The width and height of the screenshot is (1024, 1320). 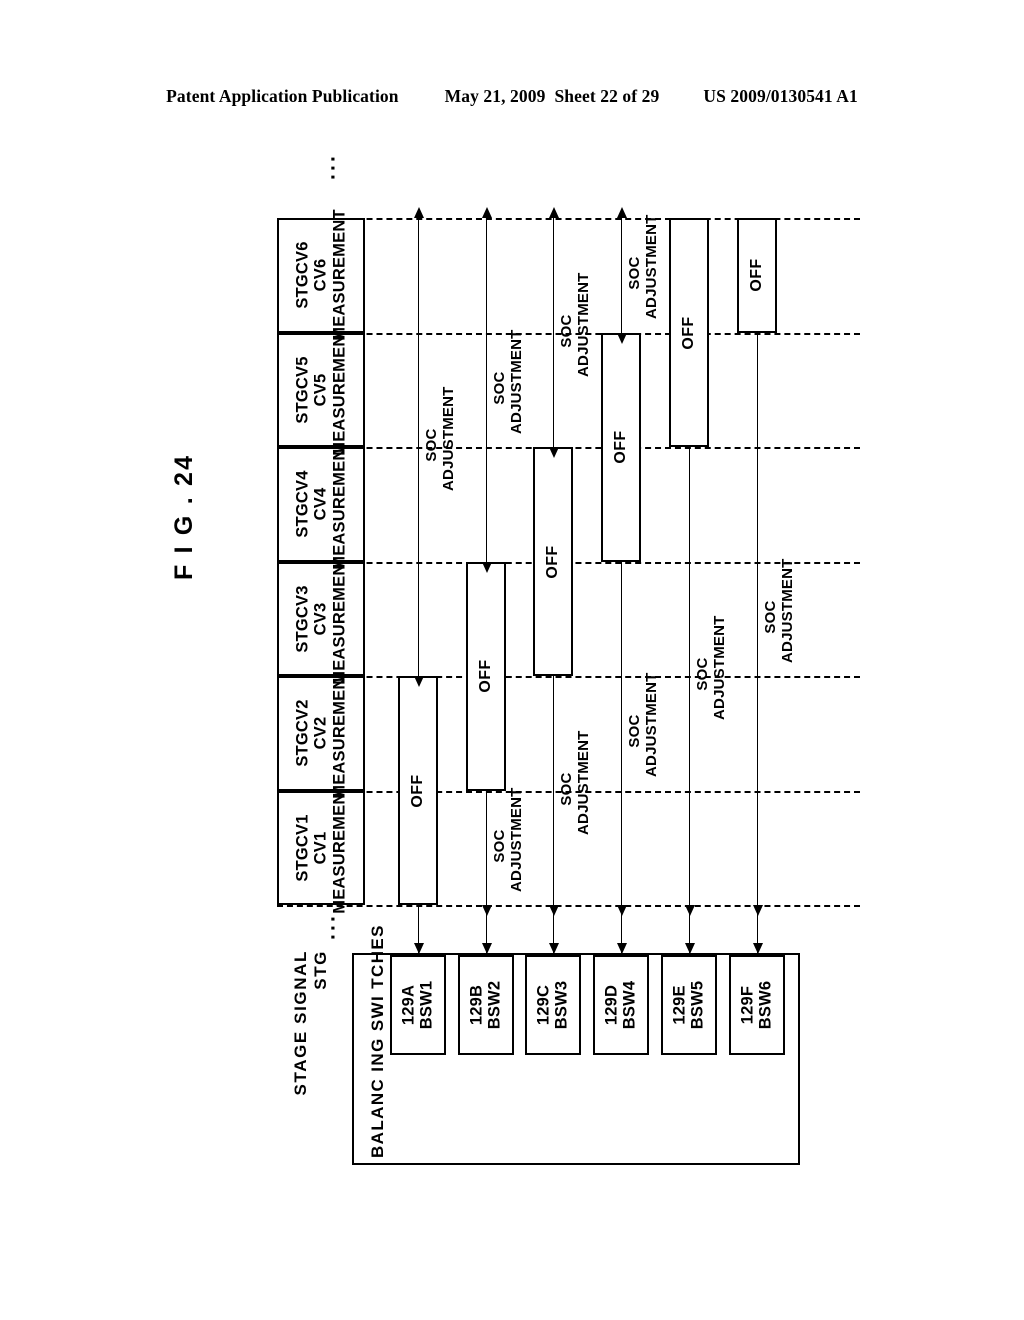 I want to click on bsw-box-BSW1: 129A BSW1, so click(x=418, y=1005).